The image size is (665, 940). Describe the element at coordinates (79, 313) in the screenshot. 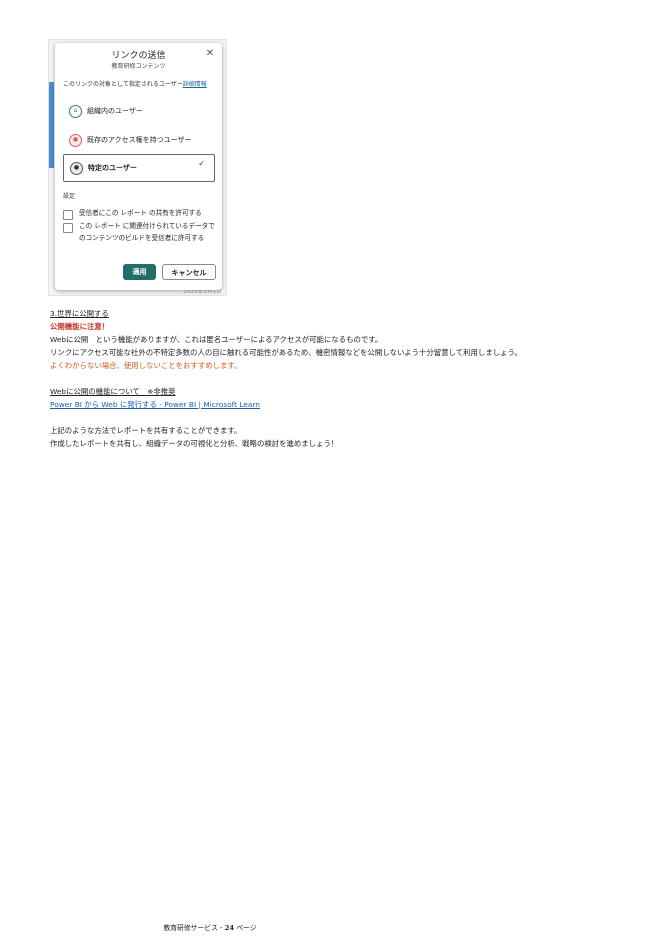

I see `section-heading: 3.世界に公開する` at that location.